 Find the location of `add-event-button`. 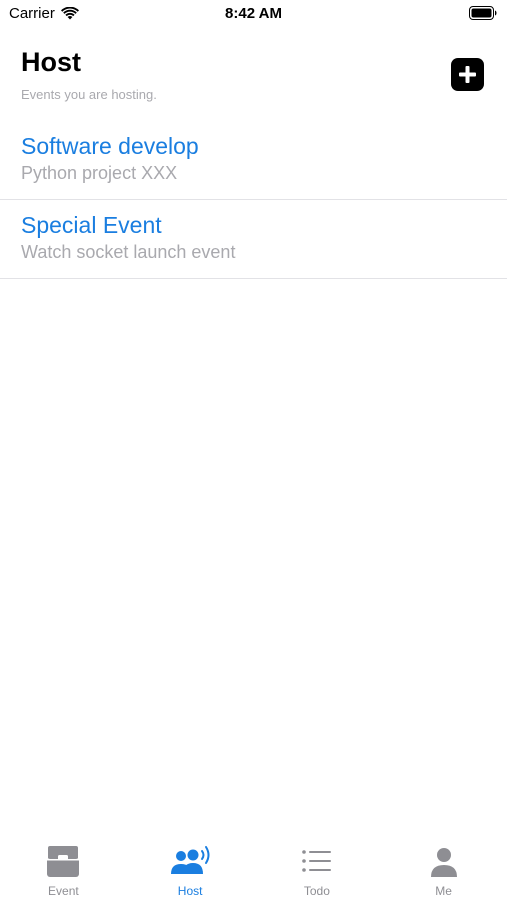

add-event-button is located at coordinates (467, 74).